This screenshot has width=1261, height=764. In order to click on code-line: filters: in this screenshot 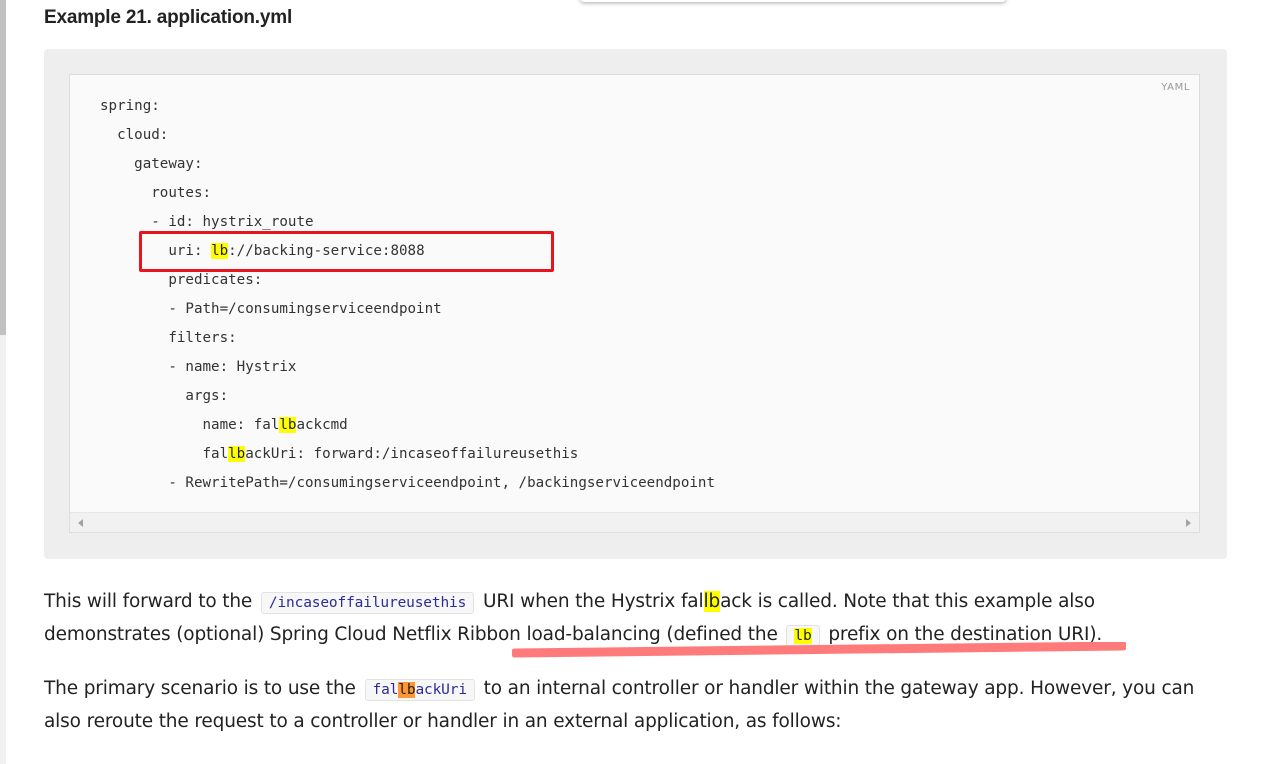, I will do `click(407, 338)`.